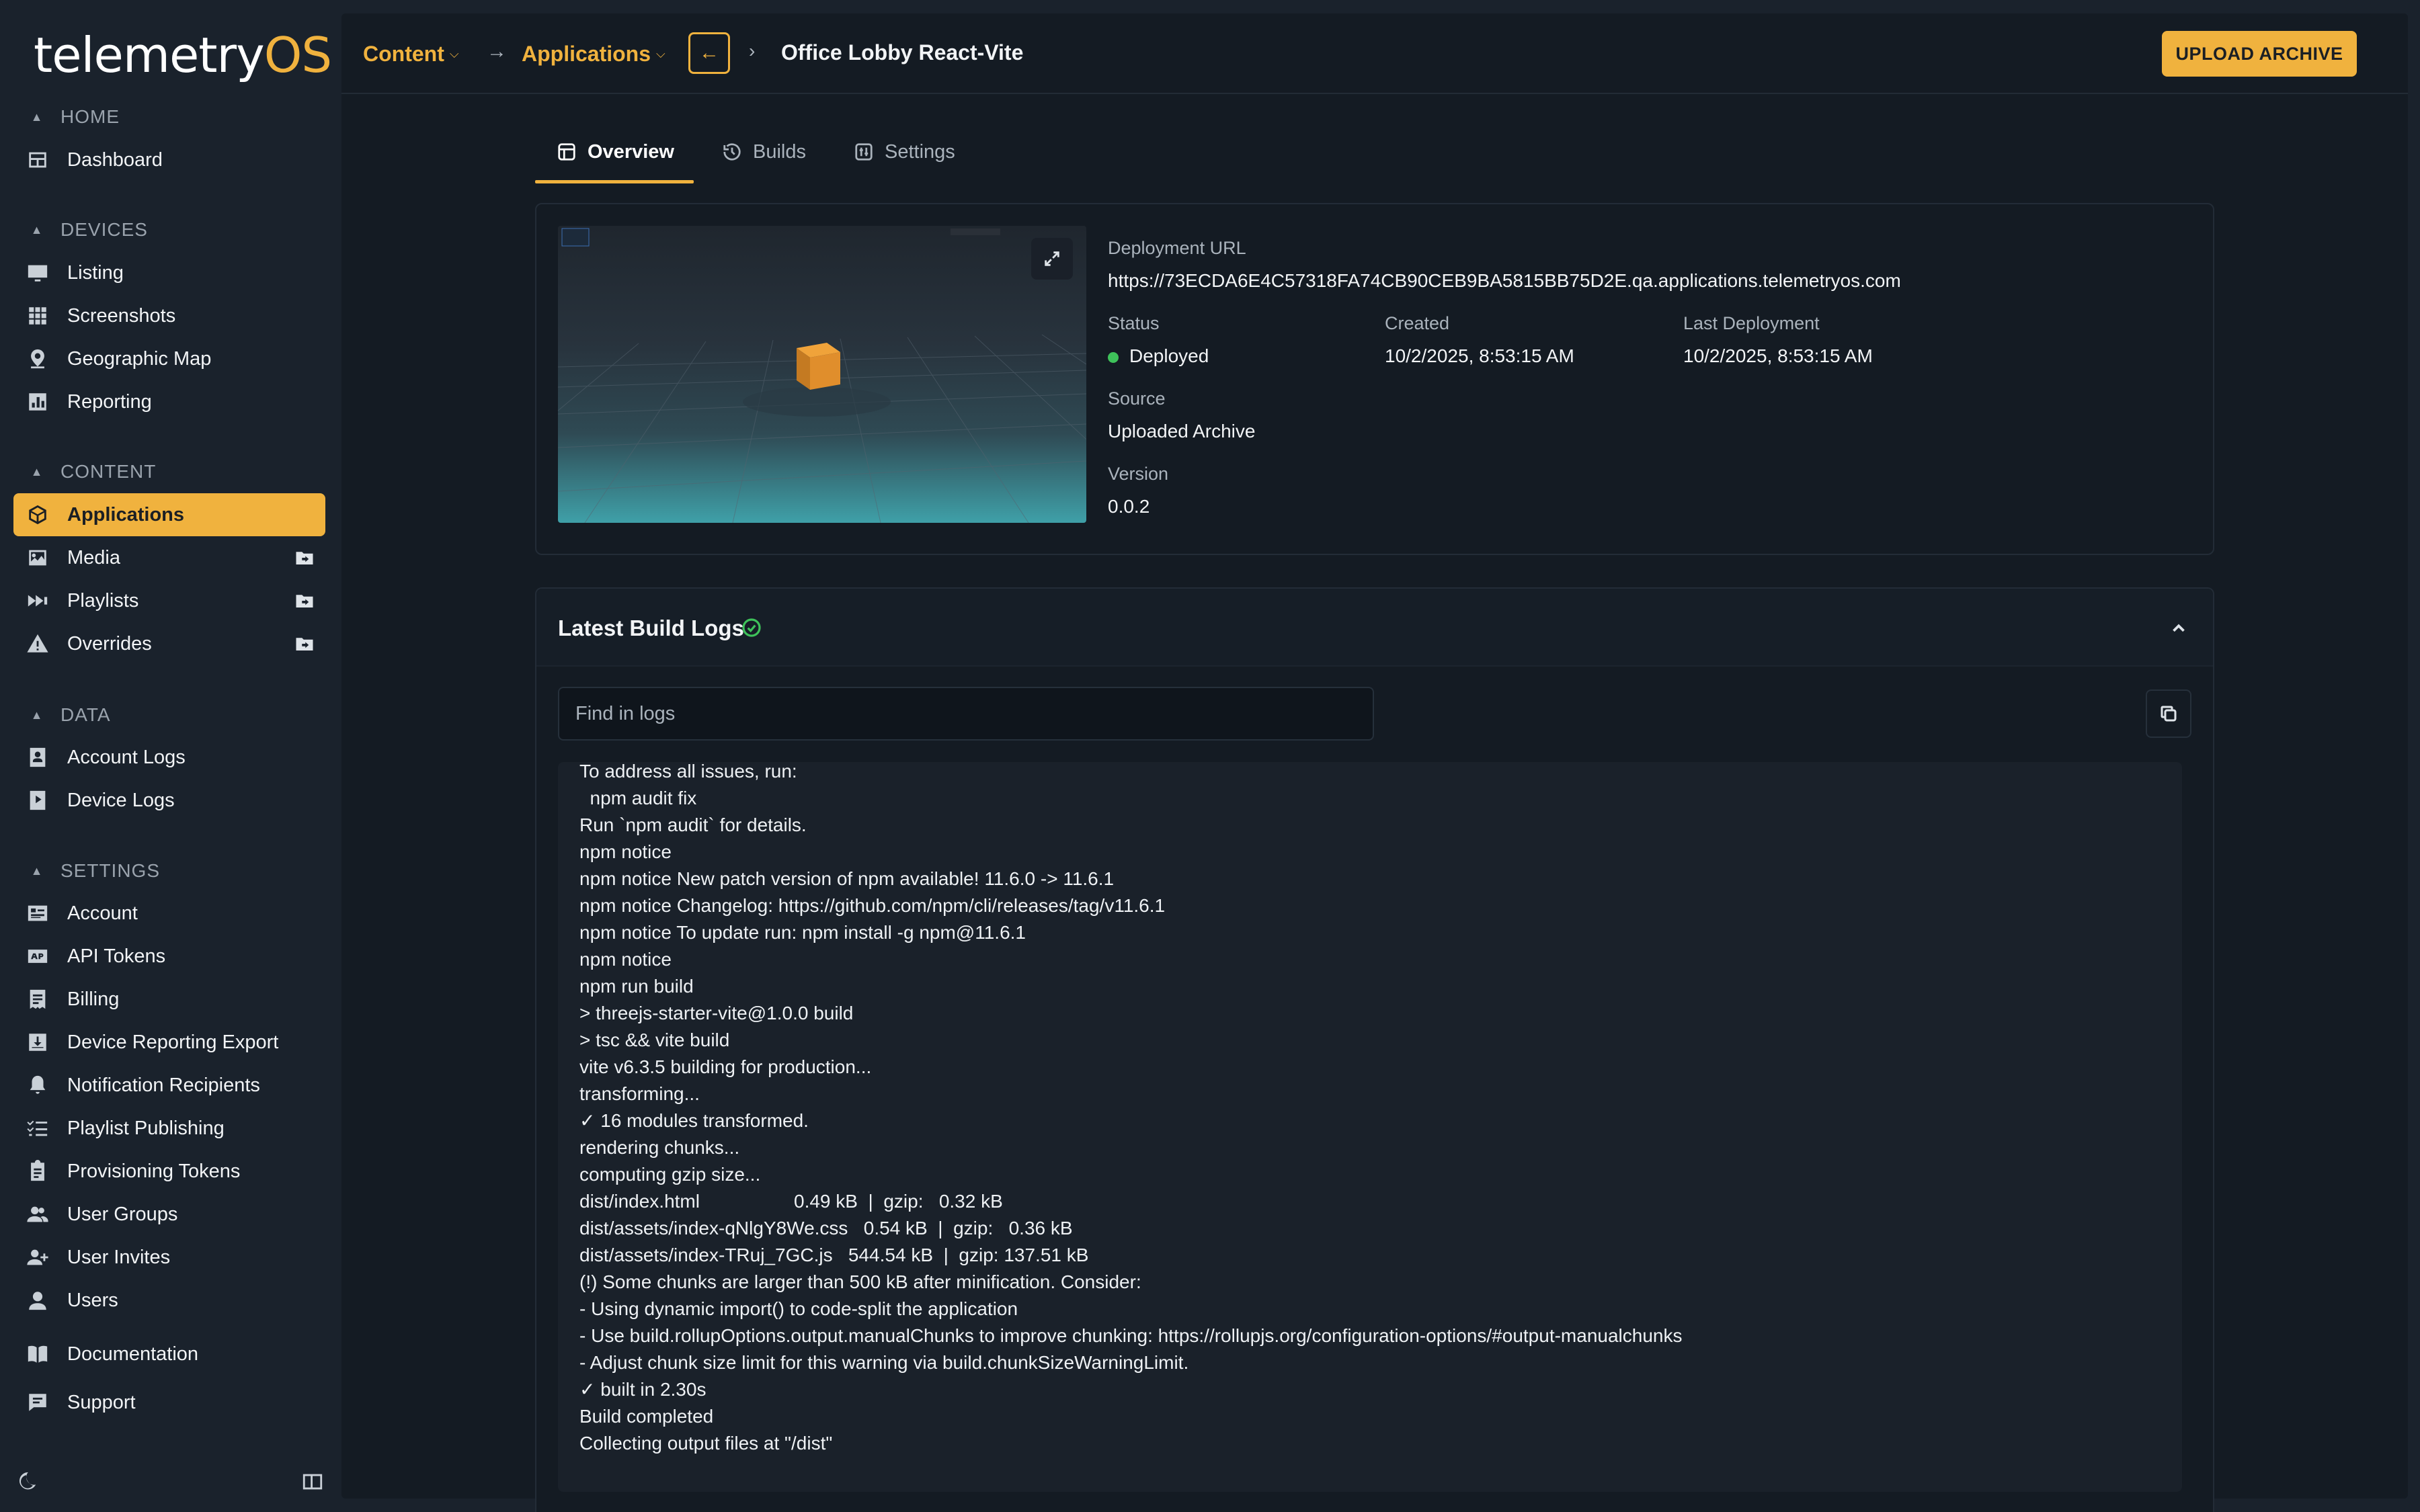  Describe the element at coordinates (169, 1257) in the screenshot. I see `sidebar-item-user-invites: User Invites` at that location.